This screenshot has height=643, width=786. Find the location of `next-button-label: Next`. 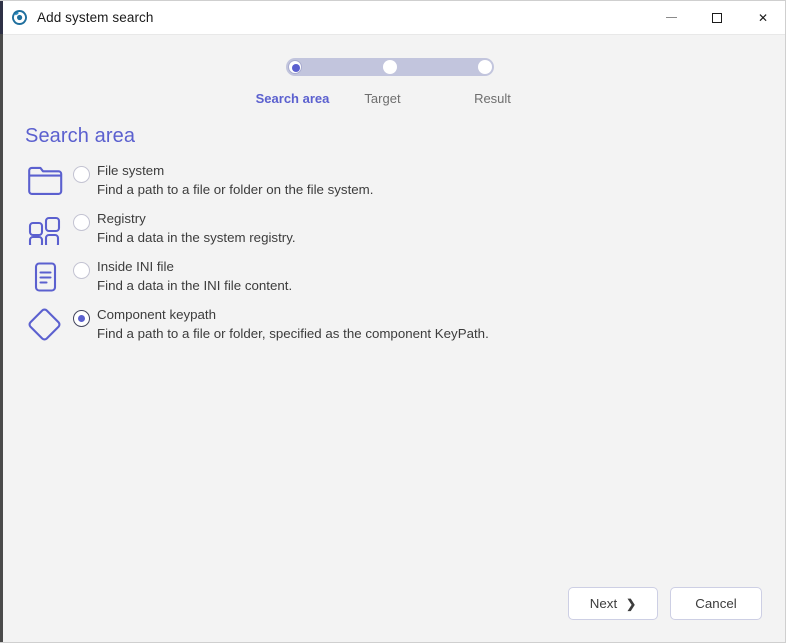

next-button-label: Next is located at coordinates (603, 603).